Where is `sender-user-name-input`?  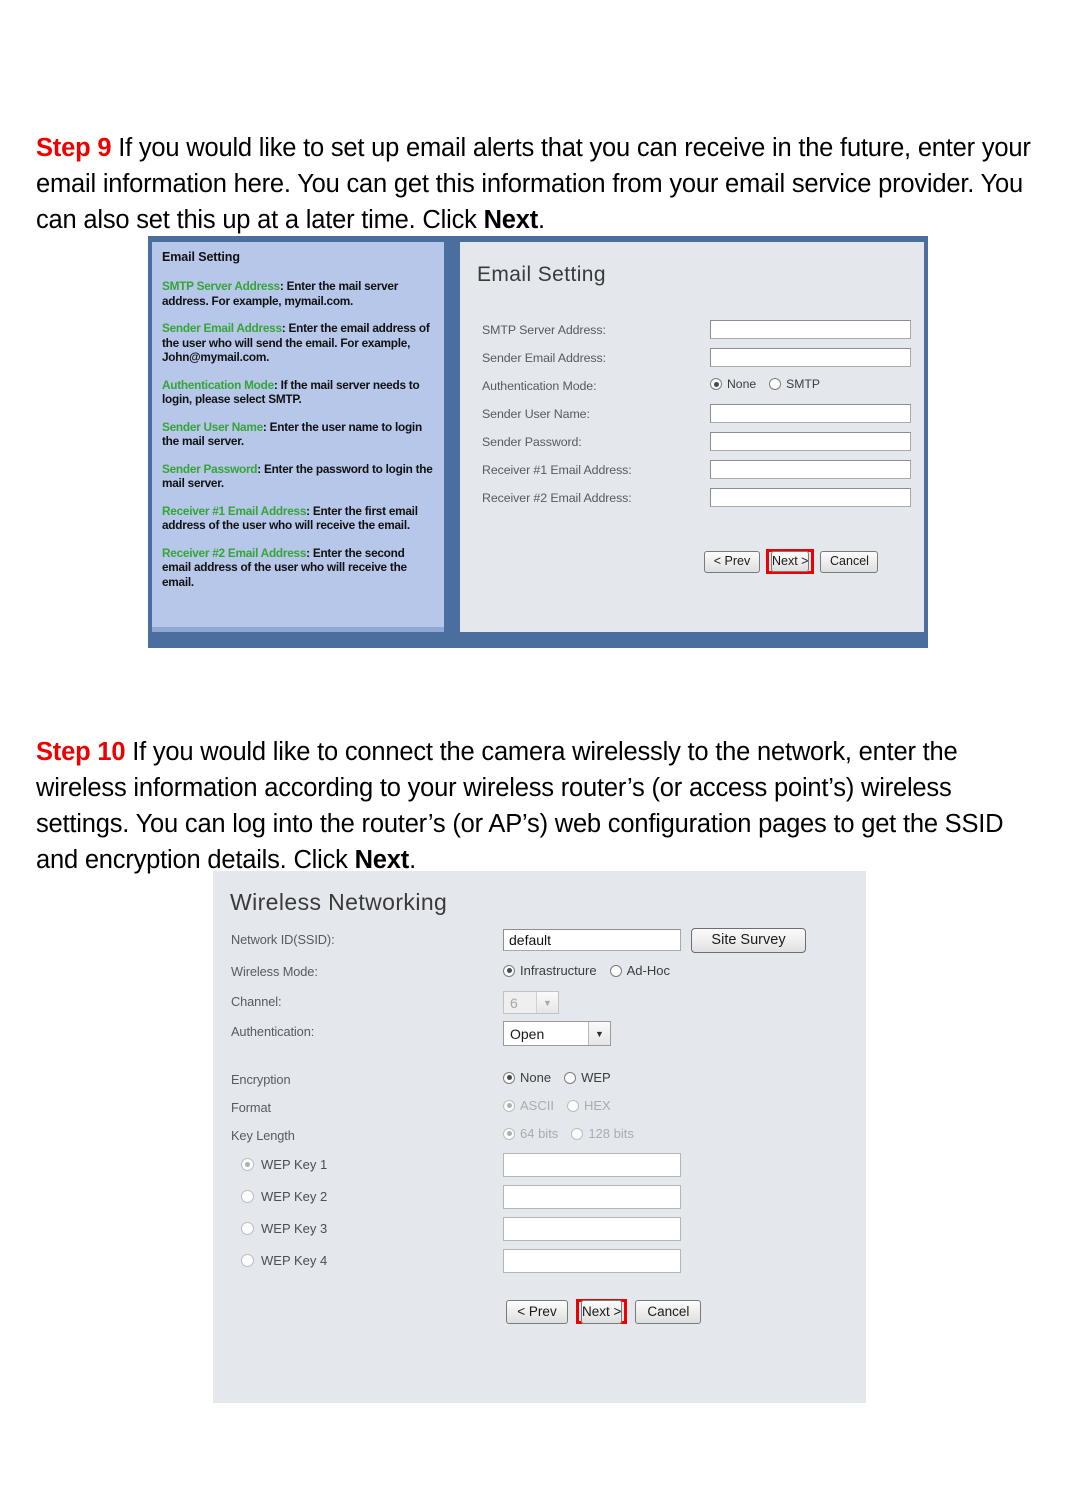 sender-user-name-input is located at coordinates (810, 413).